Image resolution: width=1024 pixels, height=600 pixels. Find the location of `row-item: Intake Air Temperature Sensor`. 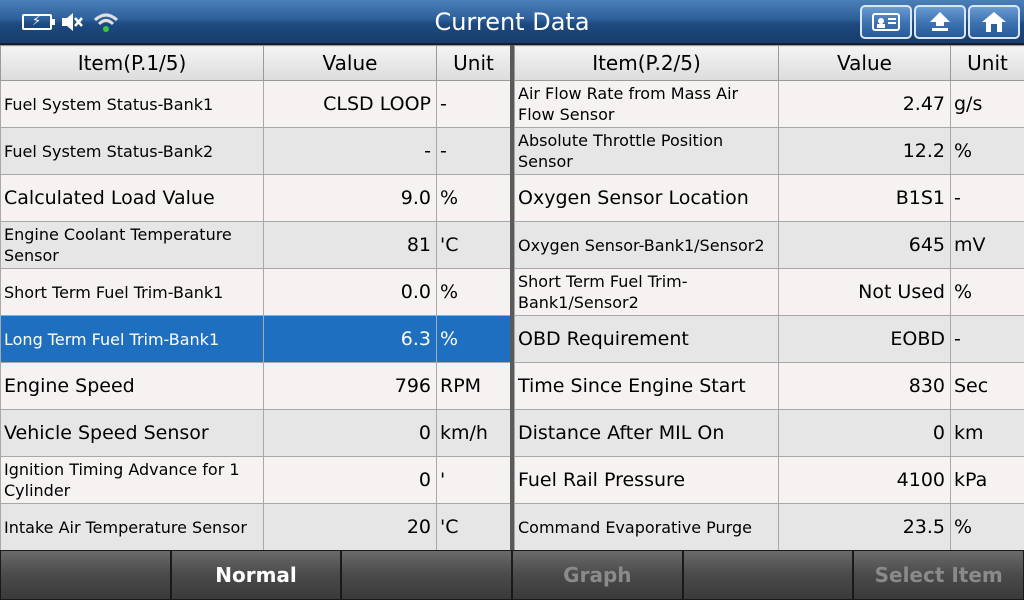

row-item: Intake Air Temperature Sensor is located at coordinates (132, 527).